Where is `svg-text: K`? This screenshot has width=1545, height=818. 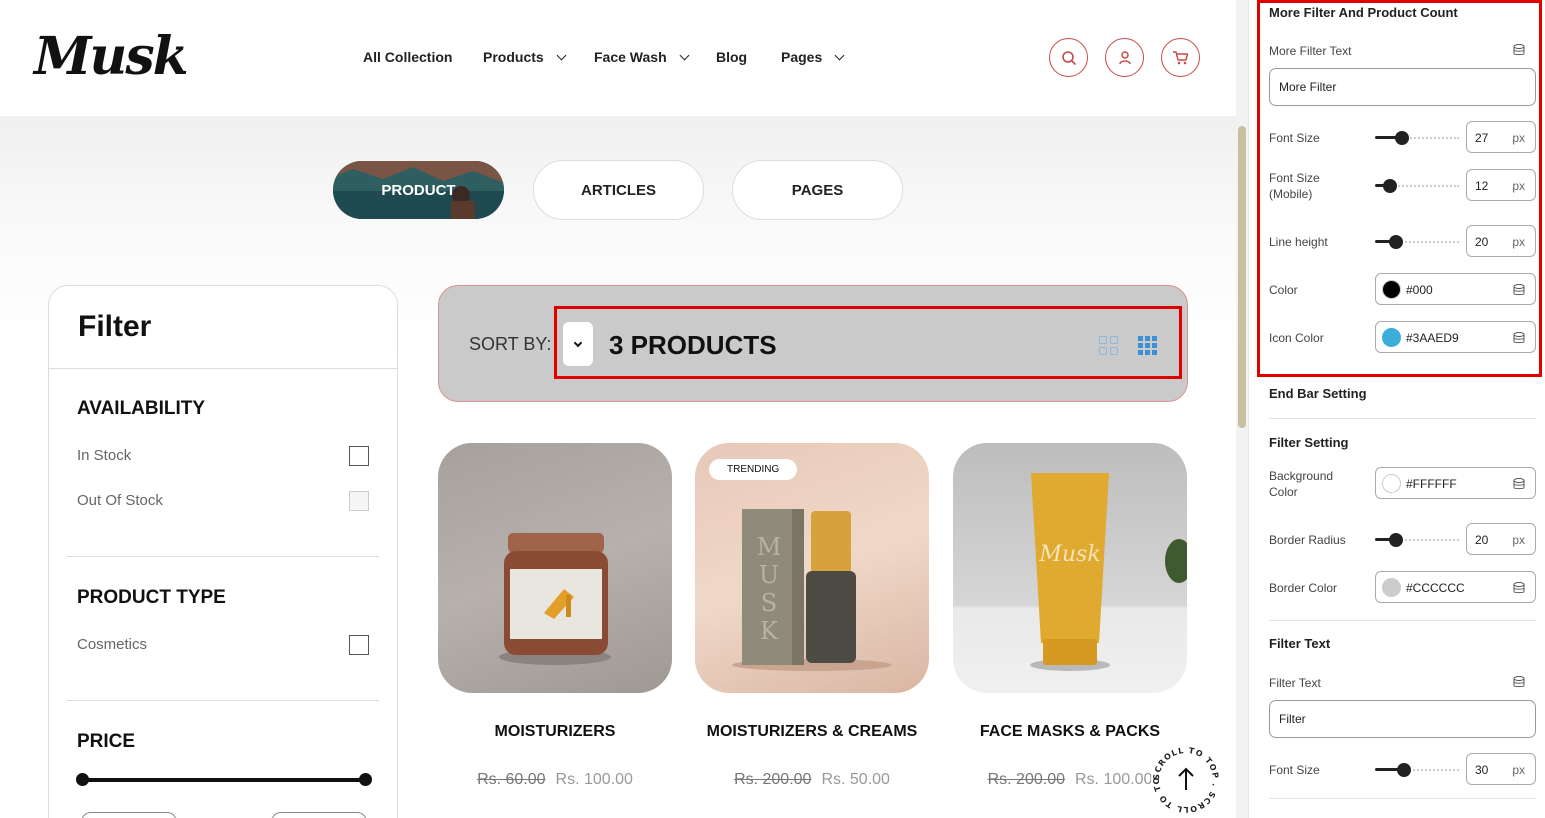 svg-text: K is located at coordinates (769, 631).